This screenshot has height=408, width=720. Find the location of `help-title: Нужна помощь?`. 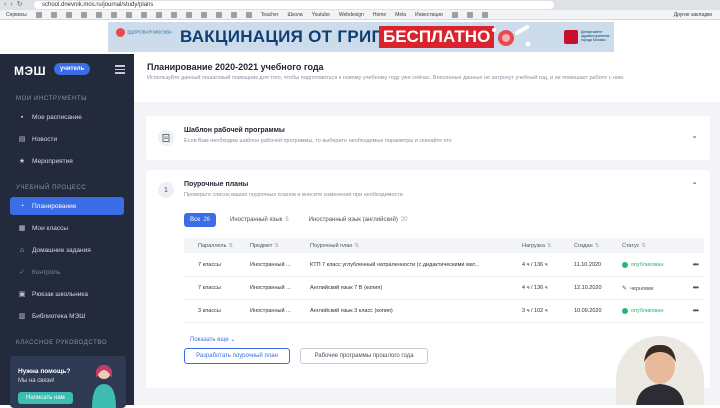

help-title: Нужна помощь? is located at coordinates (44, 371).